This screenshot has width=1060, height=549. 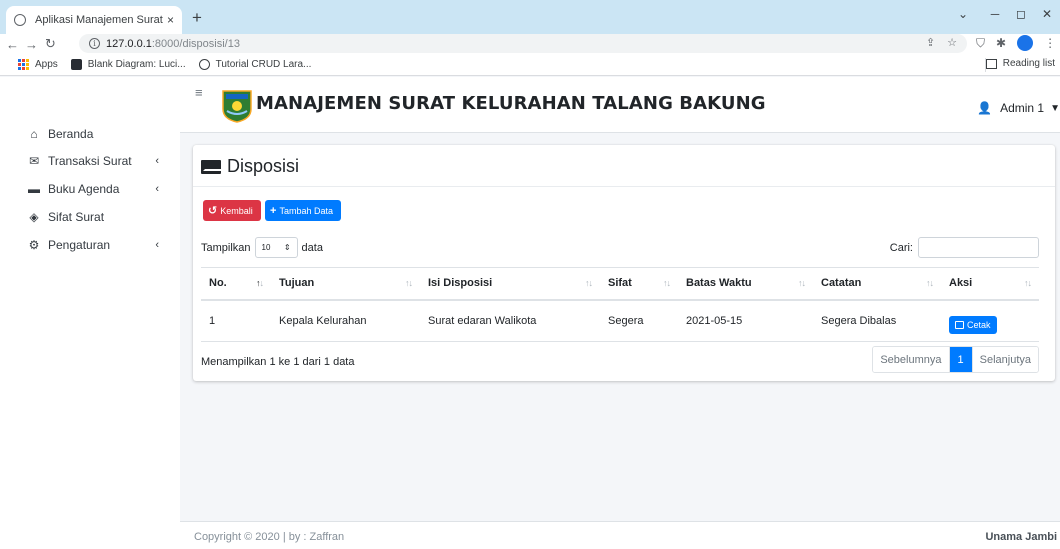 What do you see at coordinates (980, 43) in the screenshot?
I see `shield-extension-icon: ⛉` at bounding box center [980, 43].